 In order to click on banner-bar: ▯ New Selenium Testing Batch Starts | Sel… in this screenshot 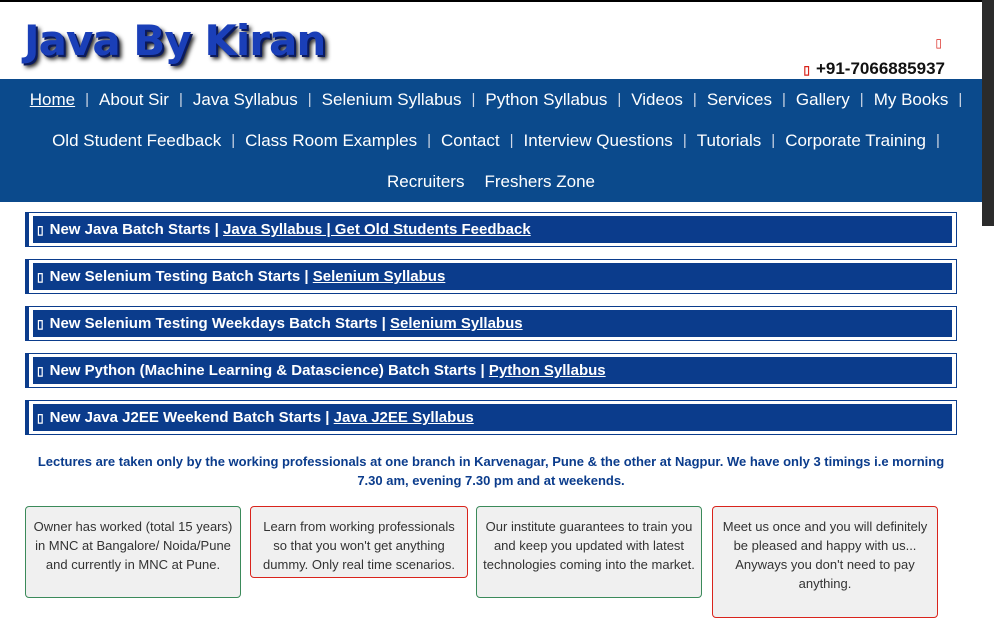, I will do `click(492, 276)`.